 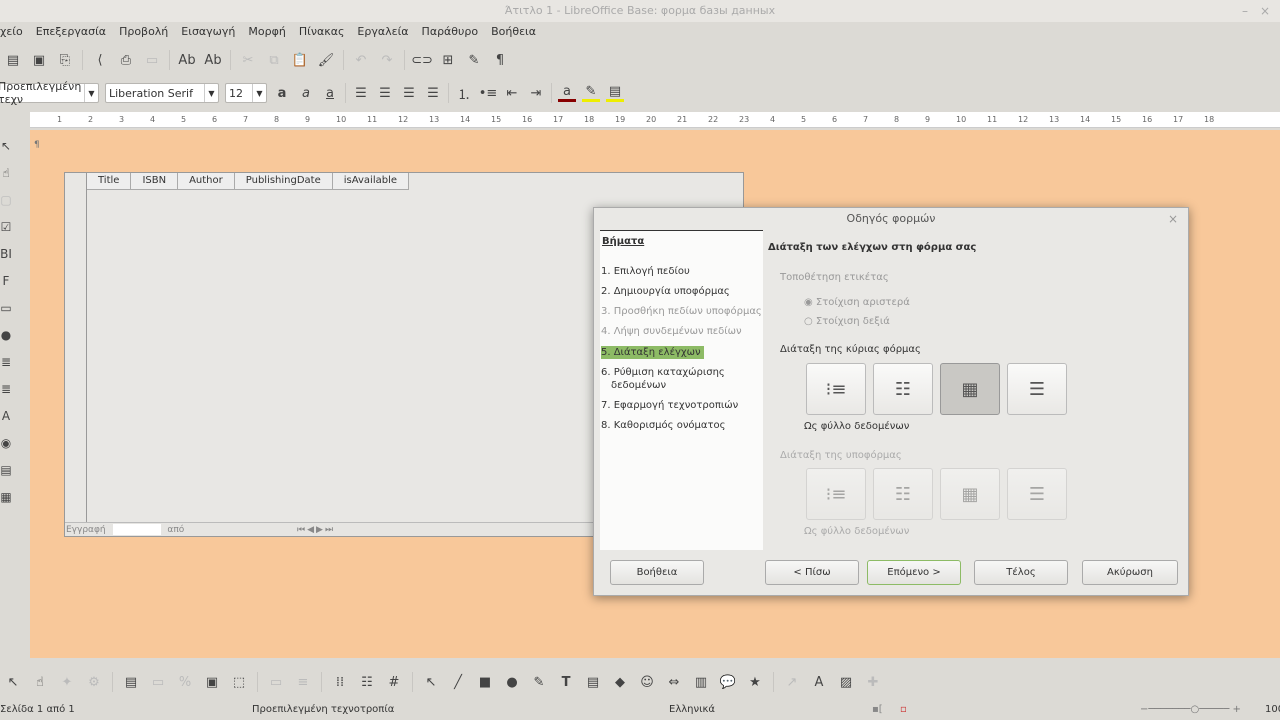 I want to click on clone-format-icon: 🖌, so click(x=326, y=60).